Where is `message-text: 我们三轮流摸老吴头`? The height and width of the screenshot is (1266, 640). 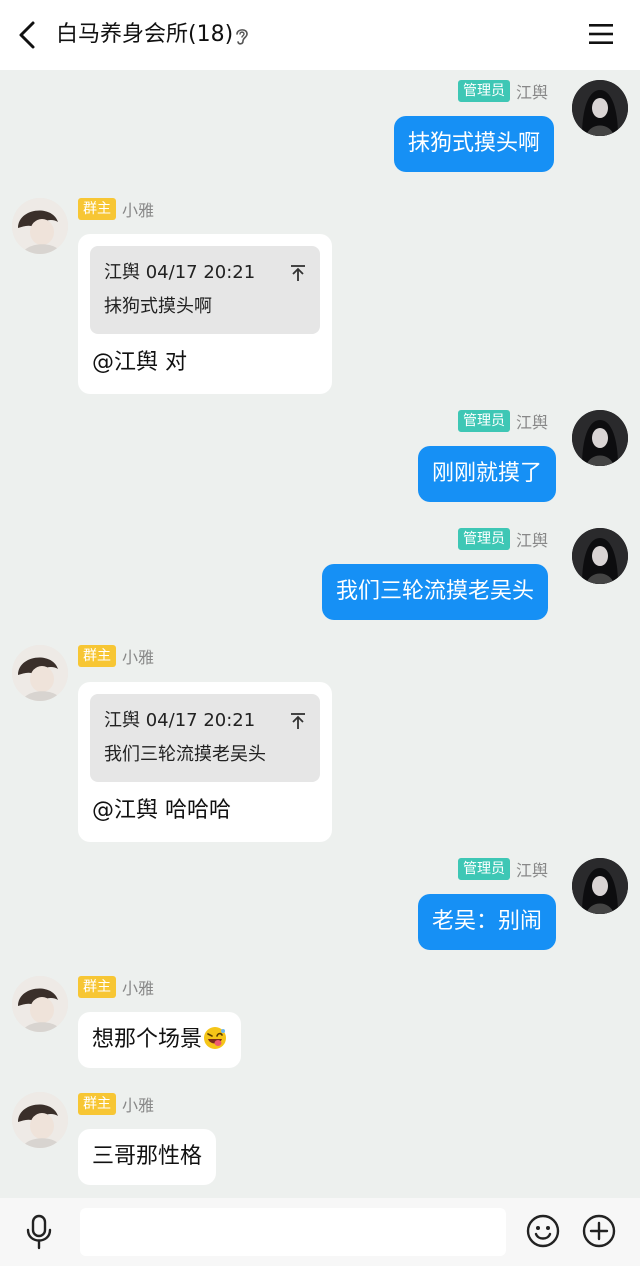 message-text: 我们三轮流摸老吴头 is located at coordinates (435, 591).